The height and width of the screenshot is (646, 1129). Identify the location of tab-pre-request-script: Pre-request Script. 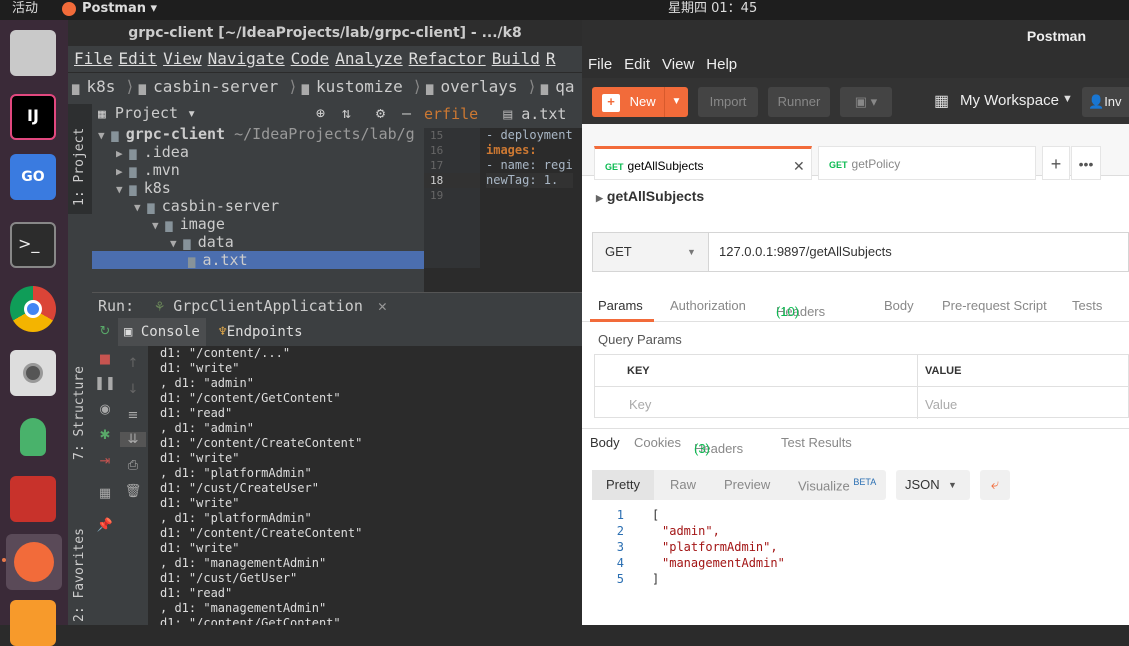
(994, 305).